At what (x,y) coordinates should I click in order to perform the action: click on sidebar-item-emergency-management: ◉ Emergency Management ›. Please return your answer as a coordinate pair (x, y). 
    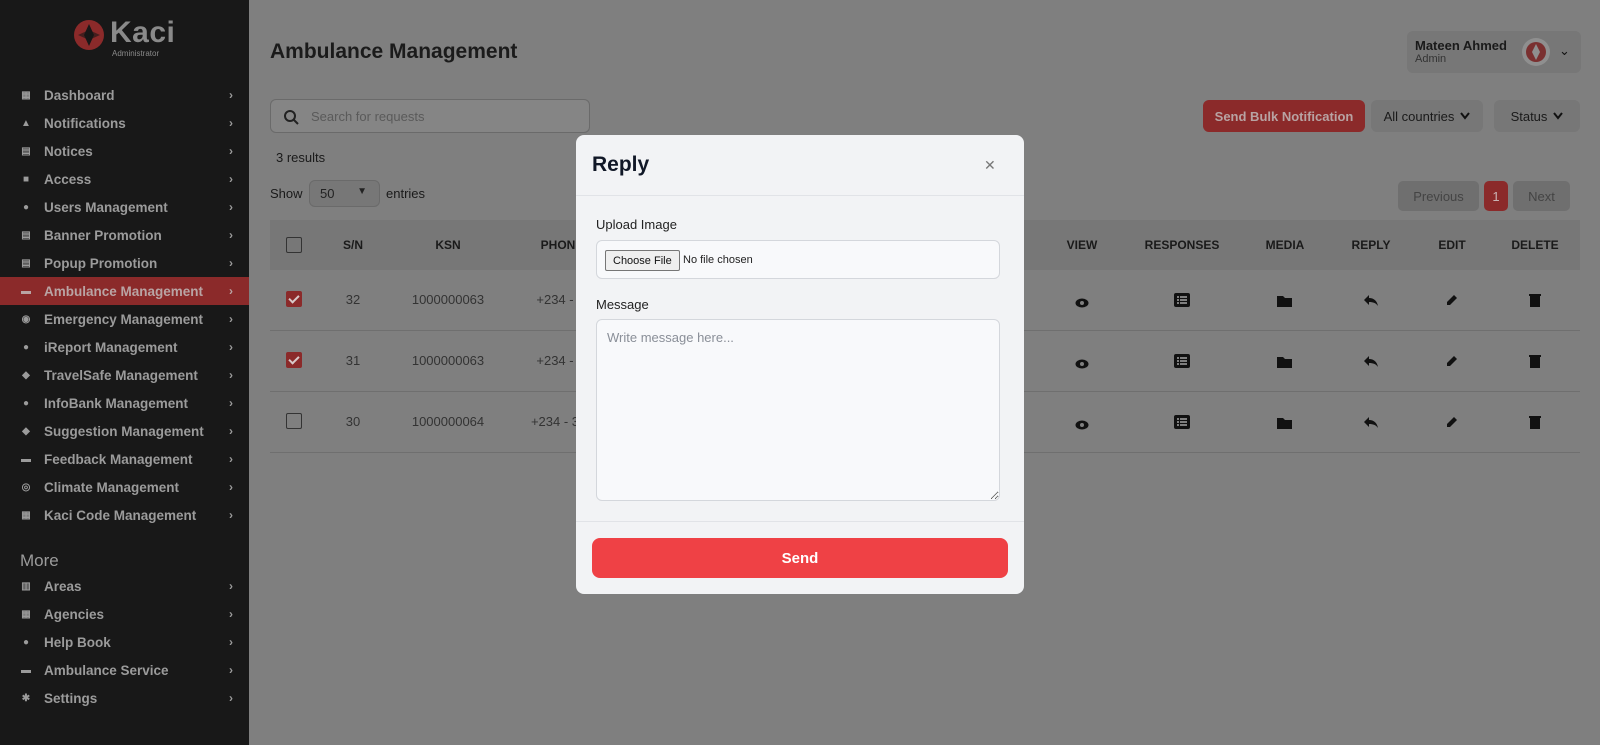
    Looking at the image, I should click on (124, 319).